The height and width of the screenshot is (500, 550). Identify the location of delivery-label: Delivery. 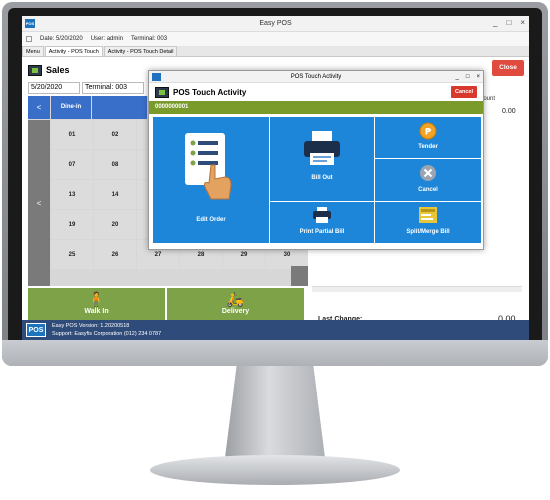
(235, 311).